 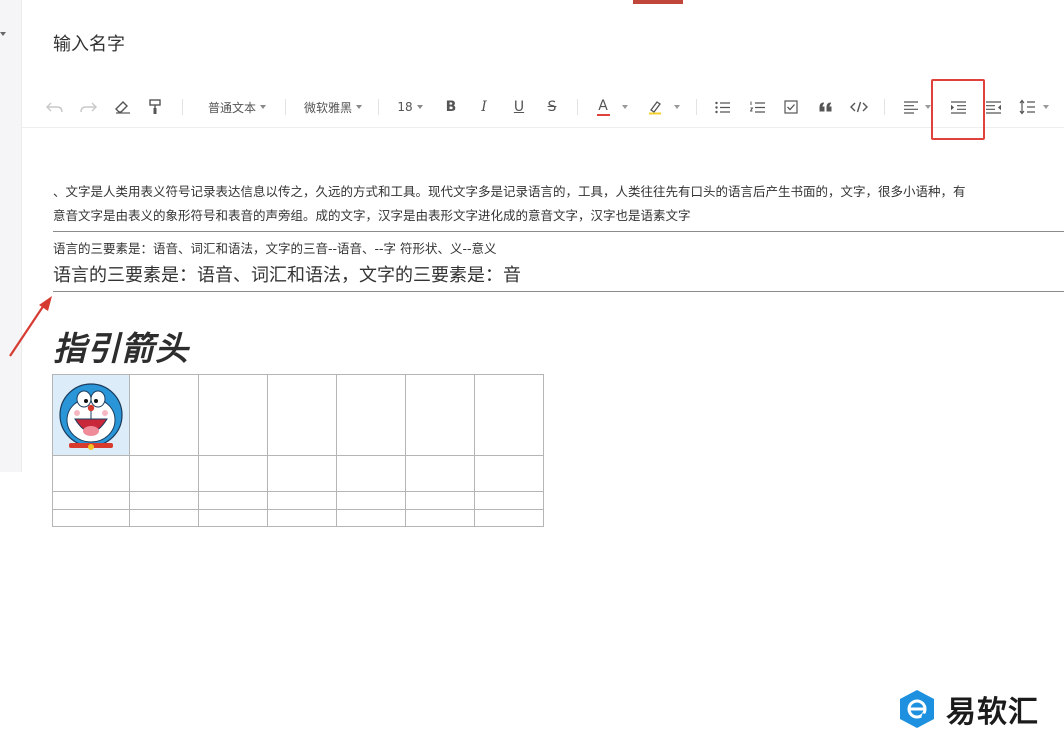 What do you see at coordinates (603, 114) in the screenshot?
I see `font-color-swatch` at bounding box center [603, 114].